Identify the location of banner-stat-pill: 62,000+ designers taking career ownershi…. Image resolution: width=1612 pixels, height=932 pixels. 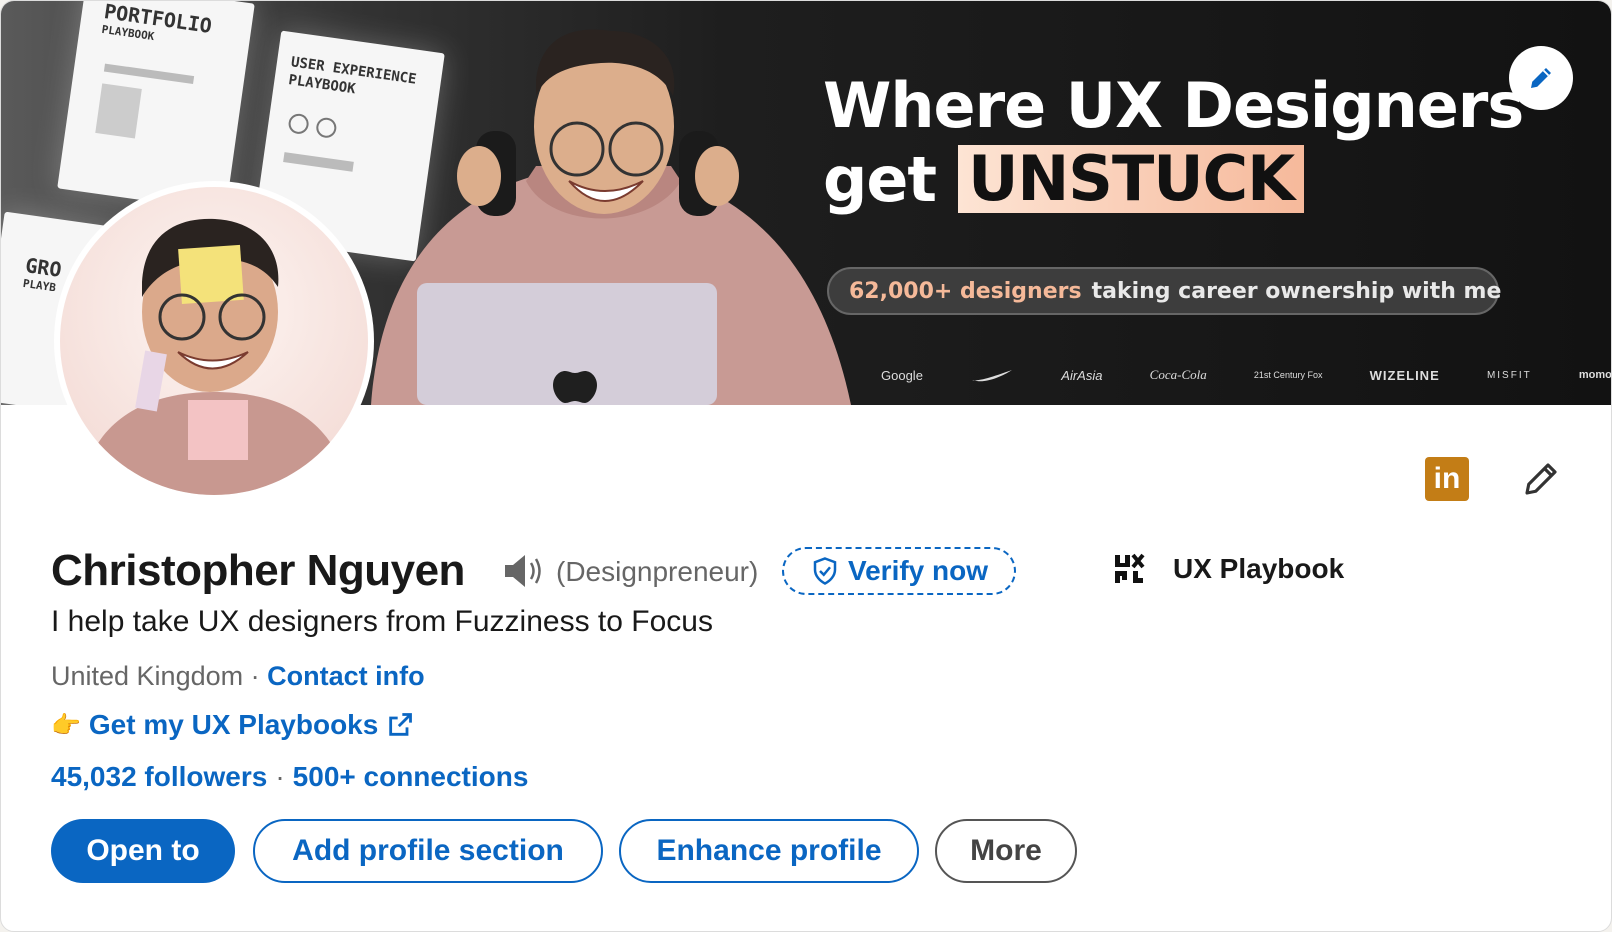
(1164, 291).